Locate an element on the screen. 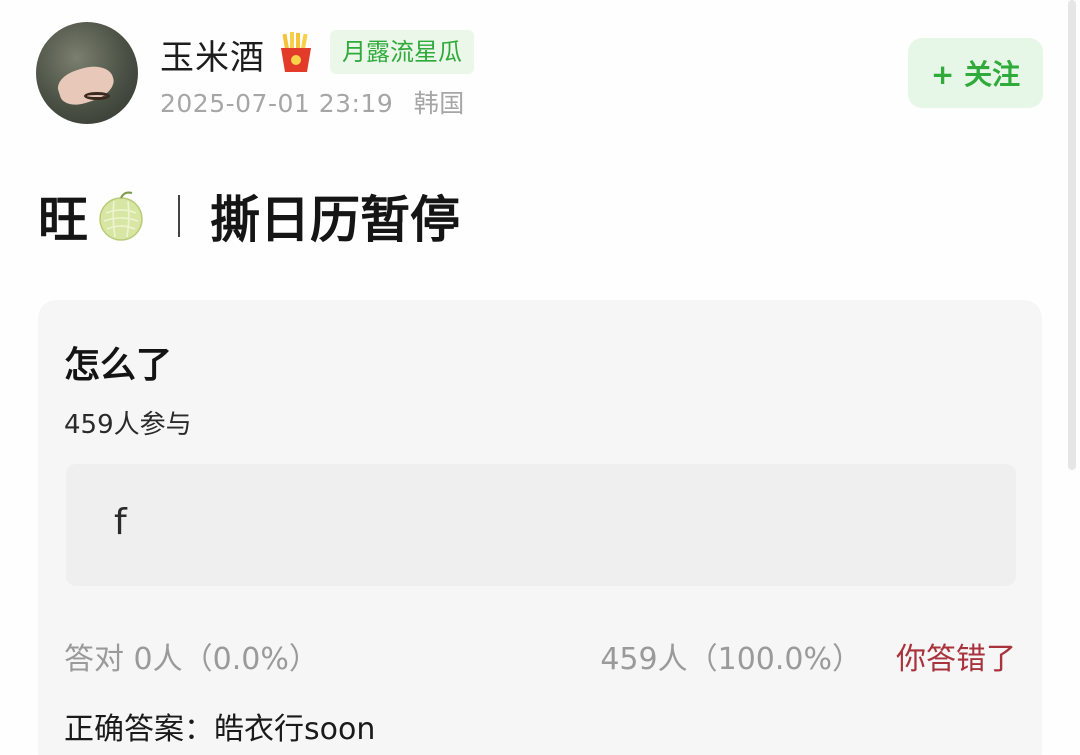 This screenshot has width=1080, height=755. quiz-stats: 答对 0人（0.0%） 459人（100.0%） 你答错了 is located at coordinates (540, 656).